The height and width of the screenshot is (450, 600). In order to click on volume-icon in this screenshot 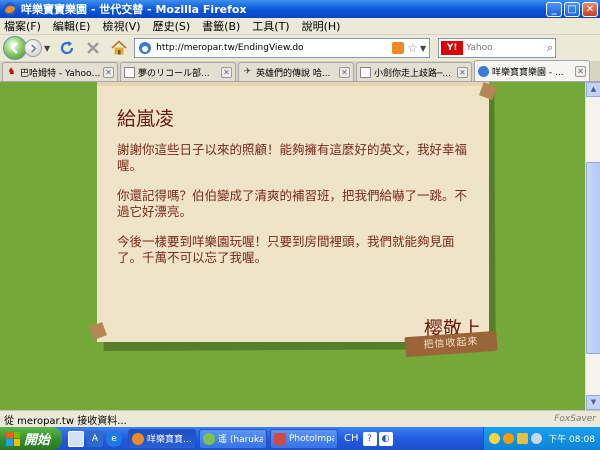, I will do `click(537, 438)`.